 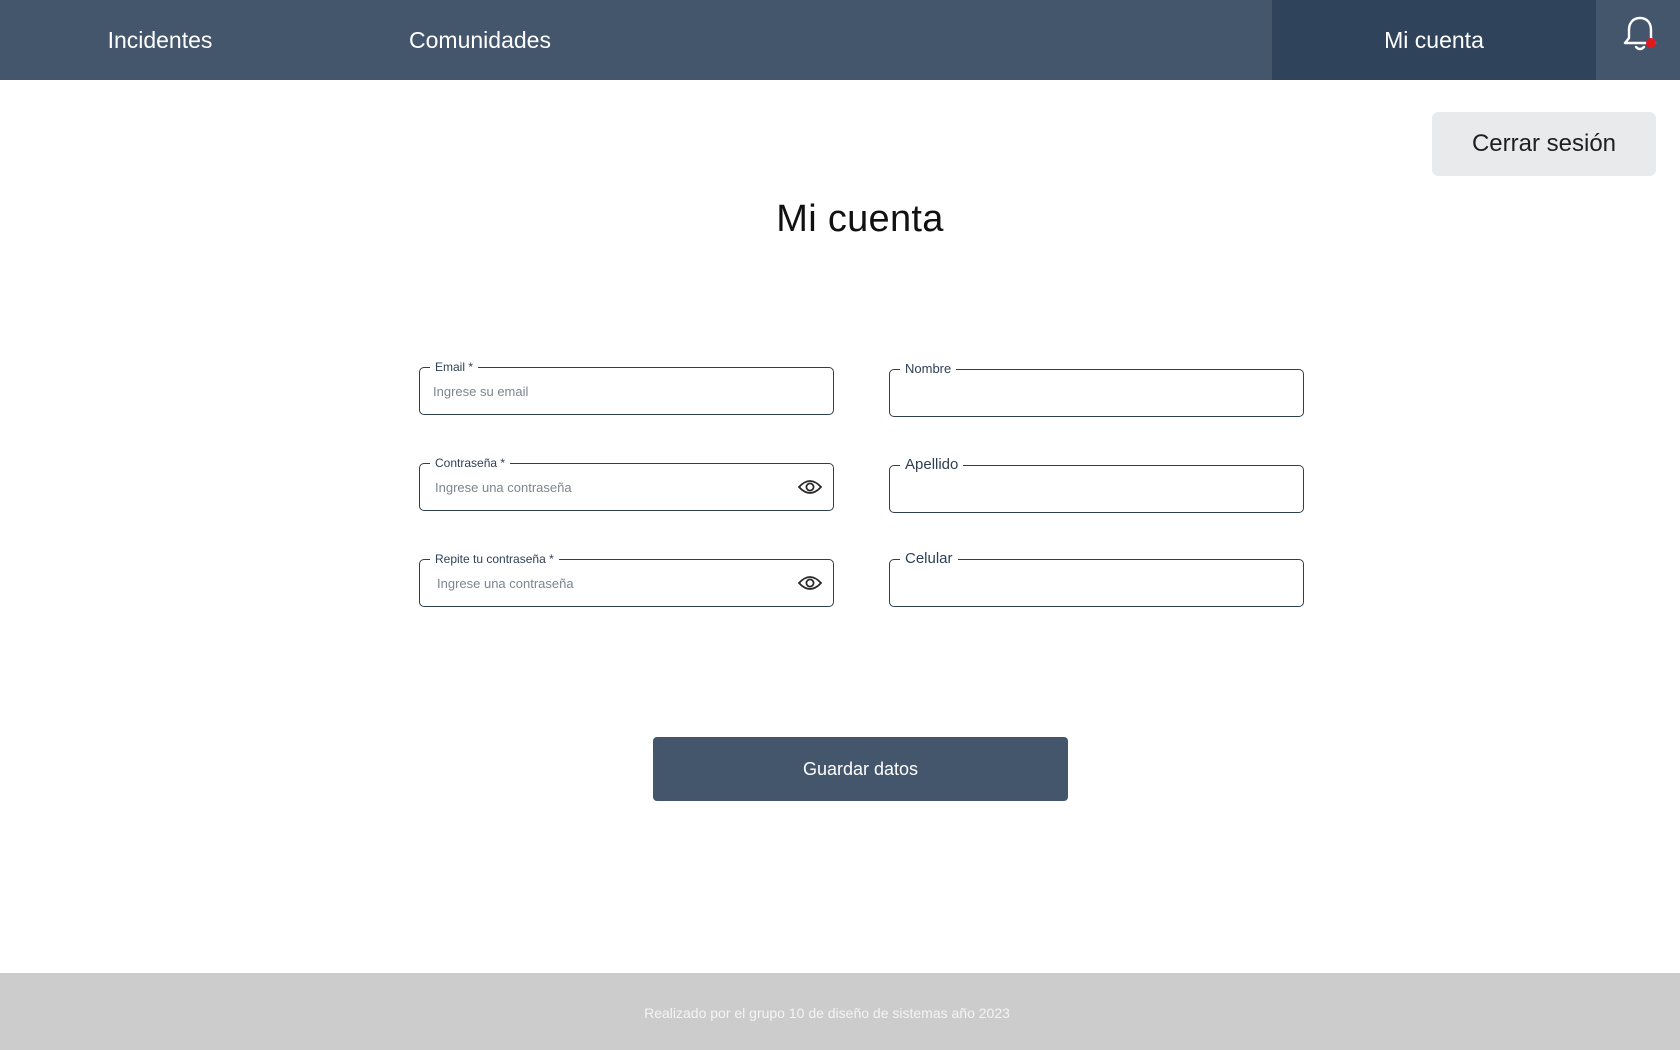 I want to click on apellido-input, so click(x=1073, y=489).